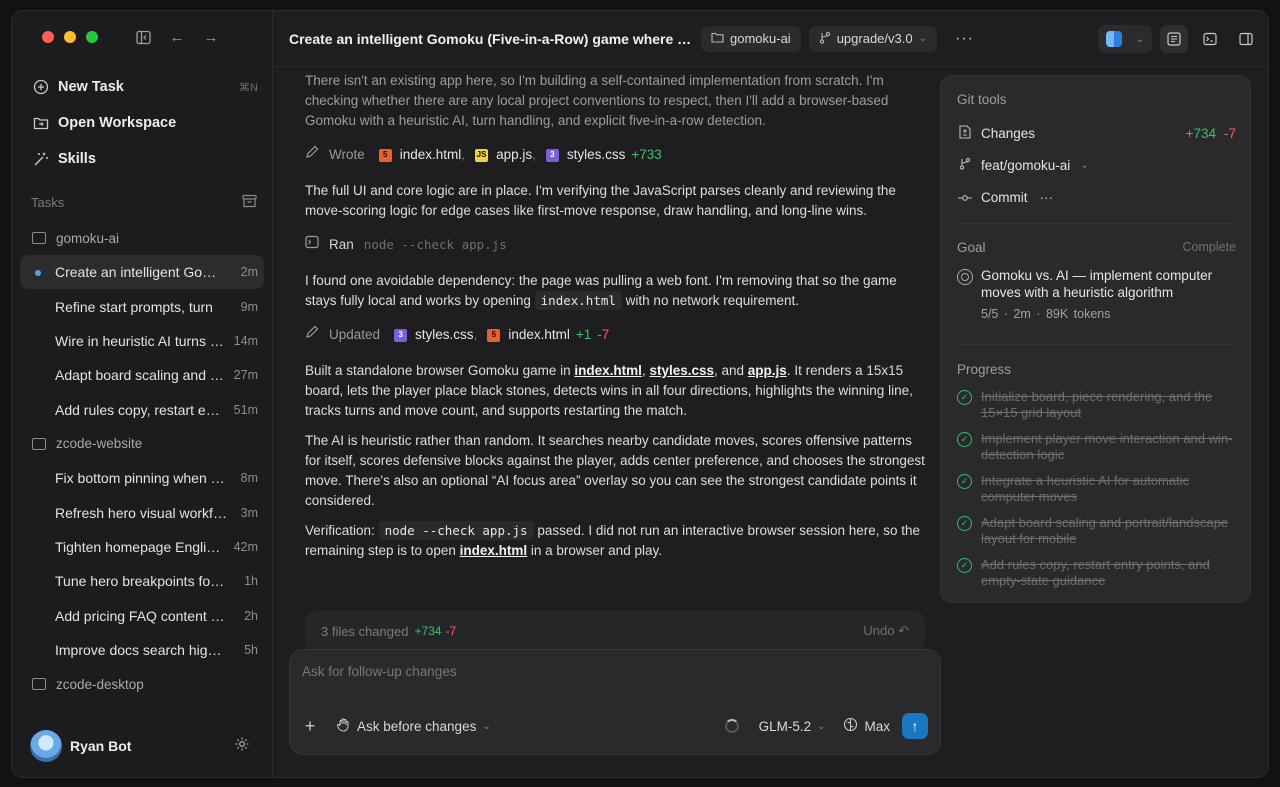 The width and height of the screenshot is (1280, 787). I want to click on branch-selector: upgrade/v3.0 ⌄, so click(872, 38).